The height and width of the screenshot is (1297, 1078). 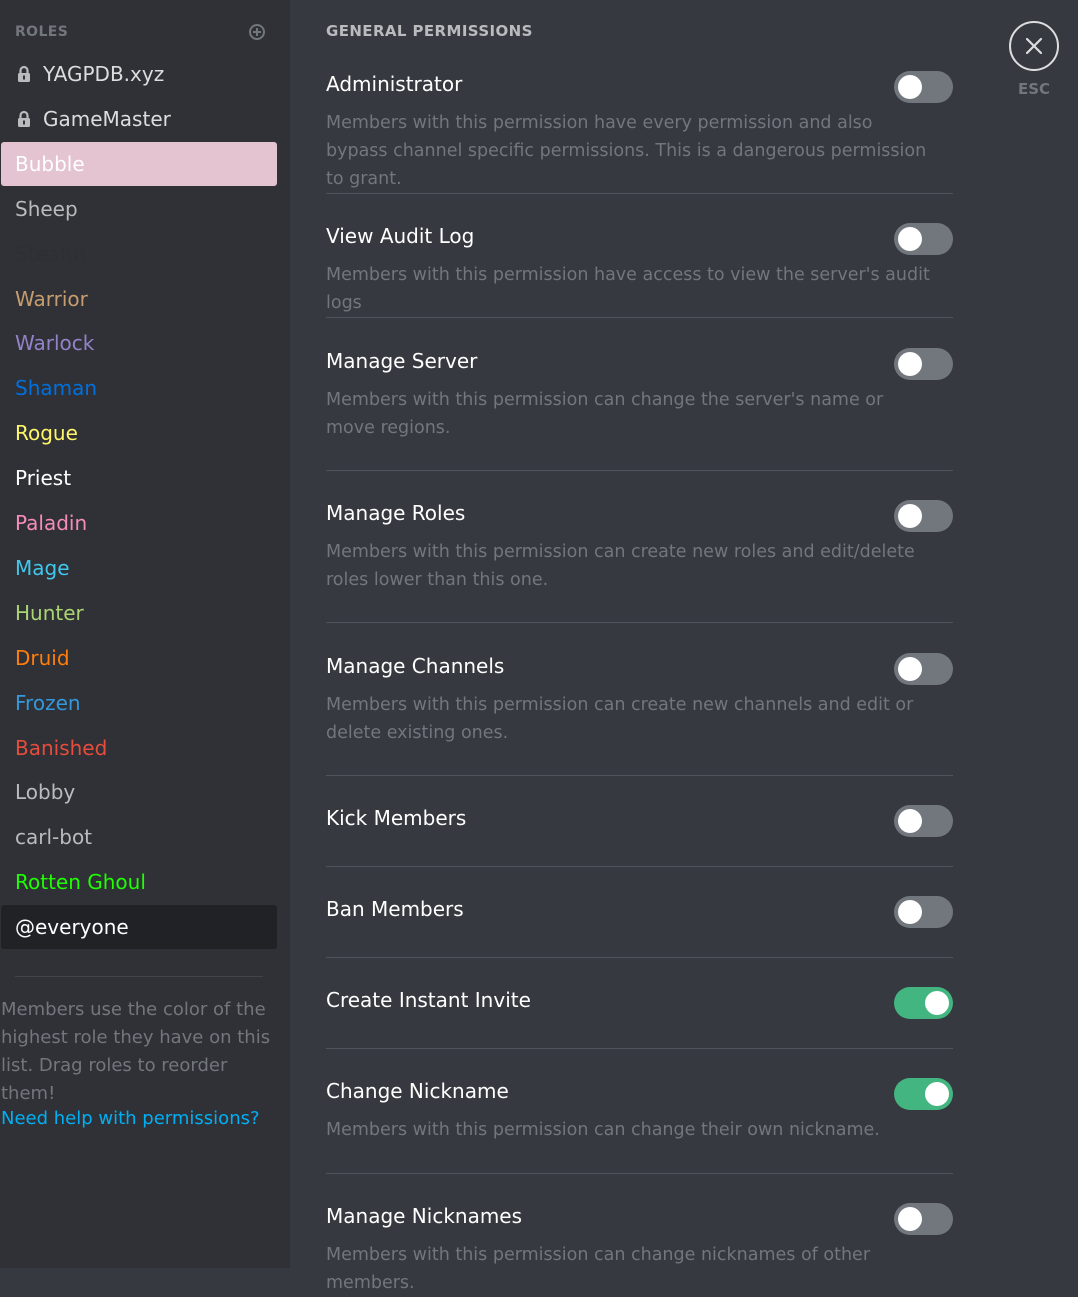 I want to click on role-name: Lobby, so click(x=45, y=792).